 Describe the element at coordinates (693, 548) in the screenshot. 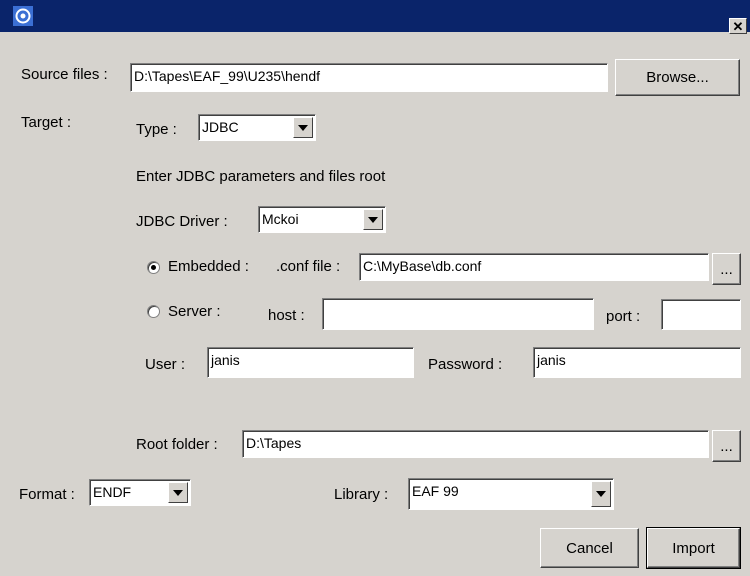

I see `import-button: Import` at that location.